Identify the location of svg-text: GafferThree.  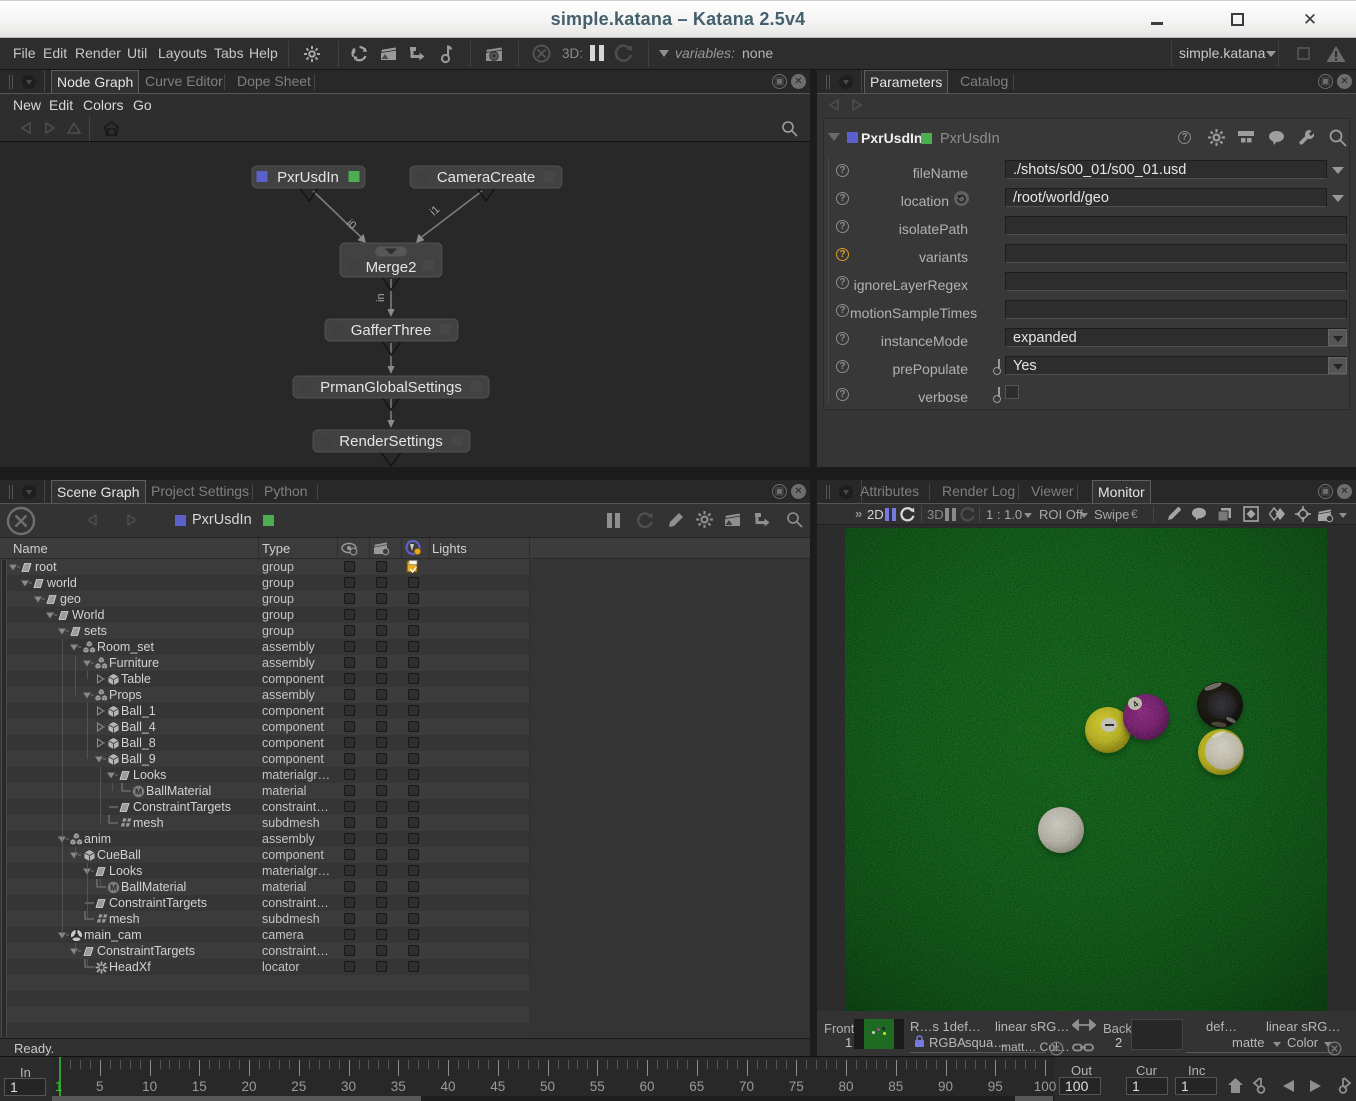
(391, 330).